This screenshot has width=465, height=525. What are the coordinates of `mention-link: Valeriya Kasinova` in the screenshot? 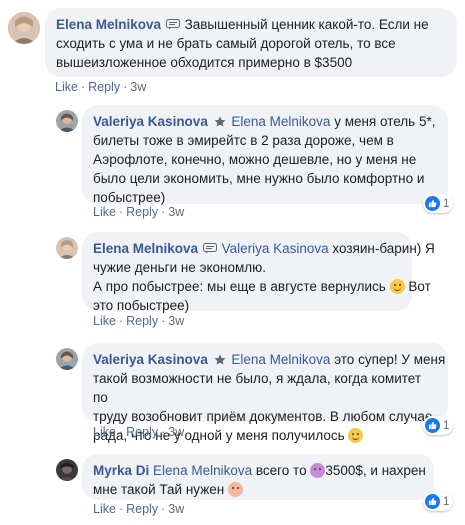 It's located at (275, 248).